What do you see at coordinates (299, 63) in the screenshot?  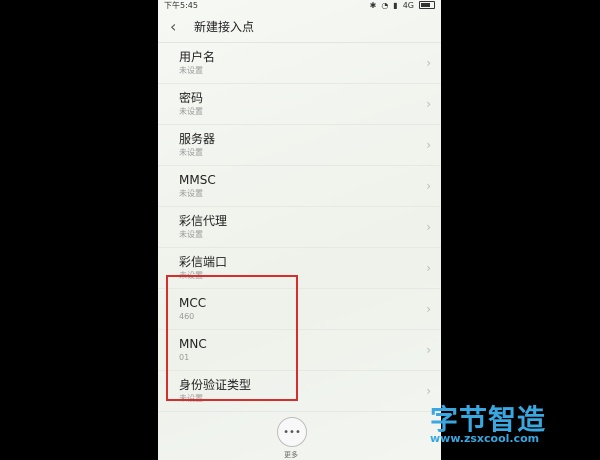 I see `setting-row-username: 用户名 未设置 ›` at bounding box center [299, 63].